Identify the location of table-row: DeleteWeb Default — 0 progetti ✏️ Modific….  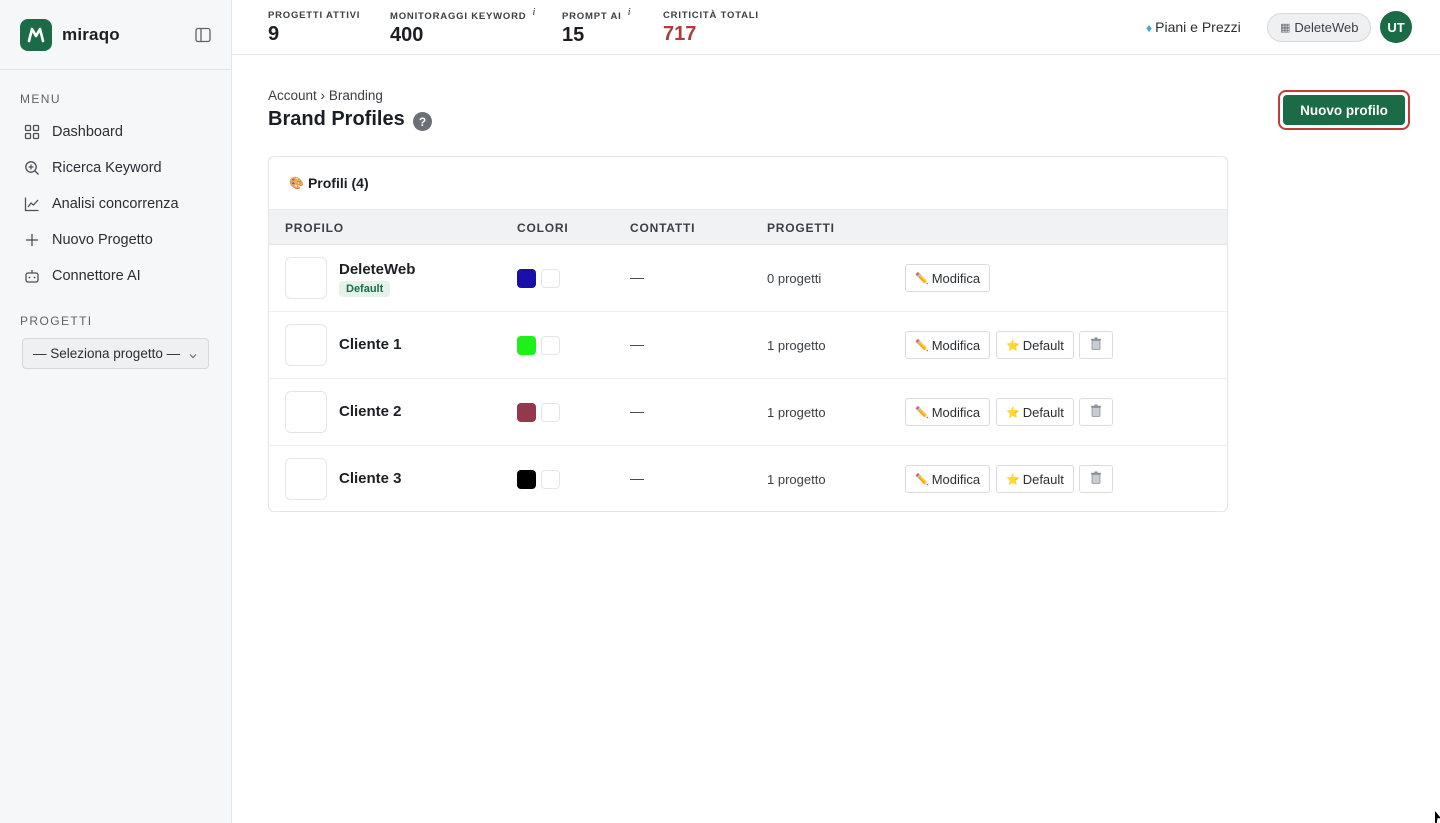
(748, 278).